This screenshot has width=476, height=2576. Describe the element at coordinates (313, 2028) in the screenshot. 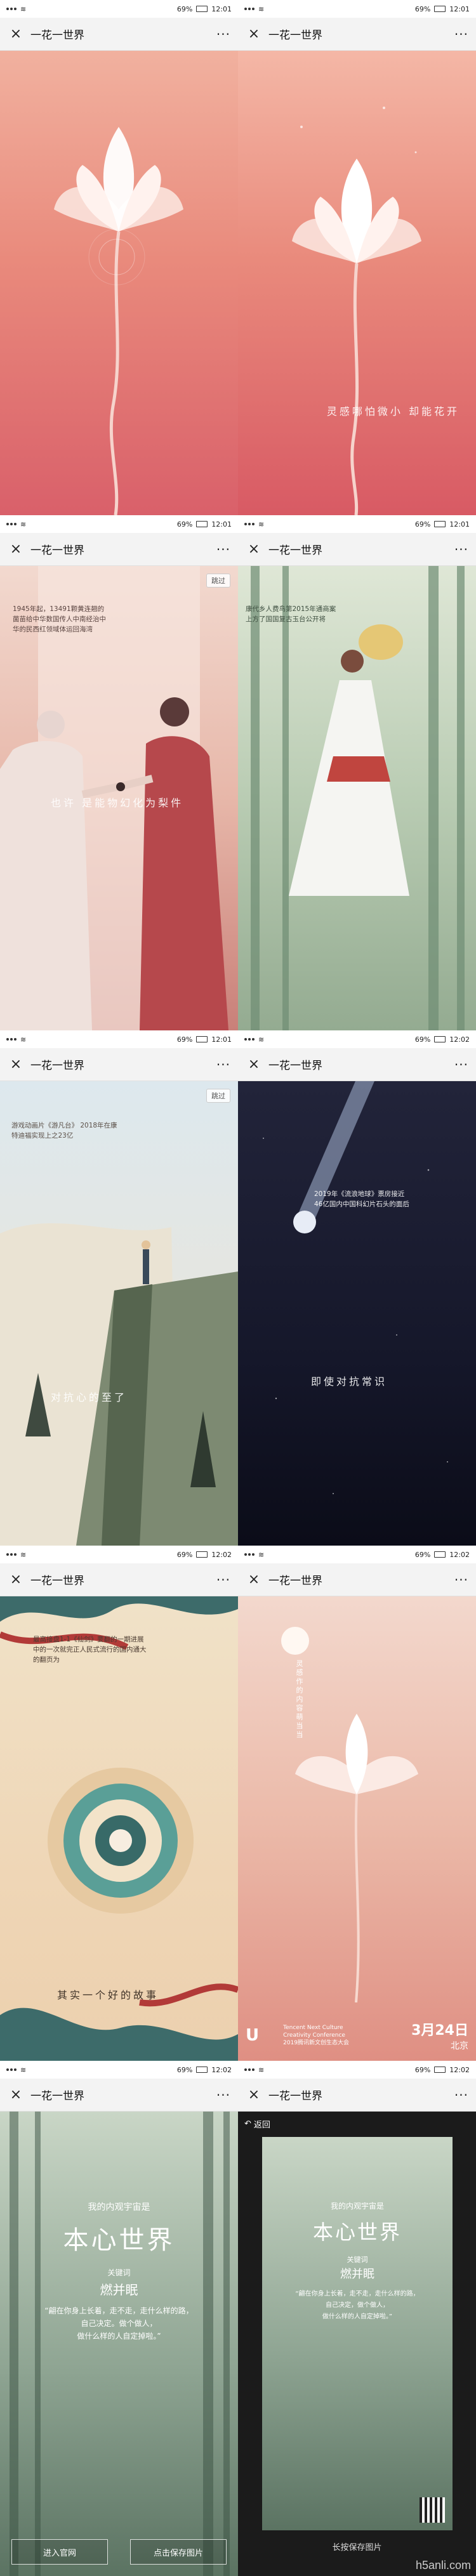

I see `brand-line-1: Tencent Next Culture` at that location.